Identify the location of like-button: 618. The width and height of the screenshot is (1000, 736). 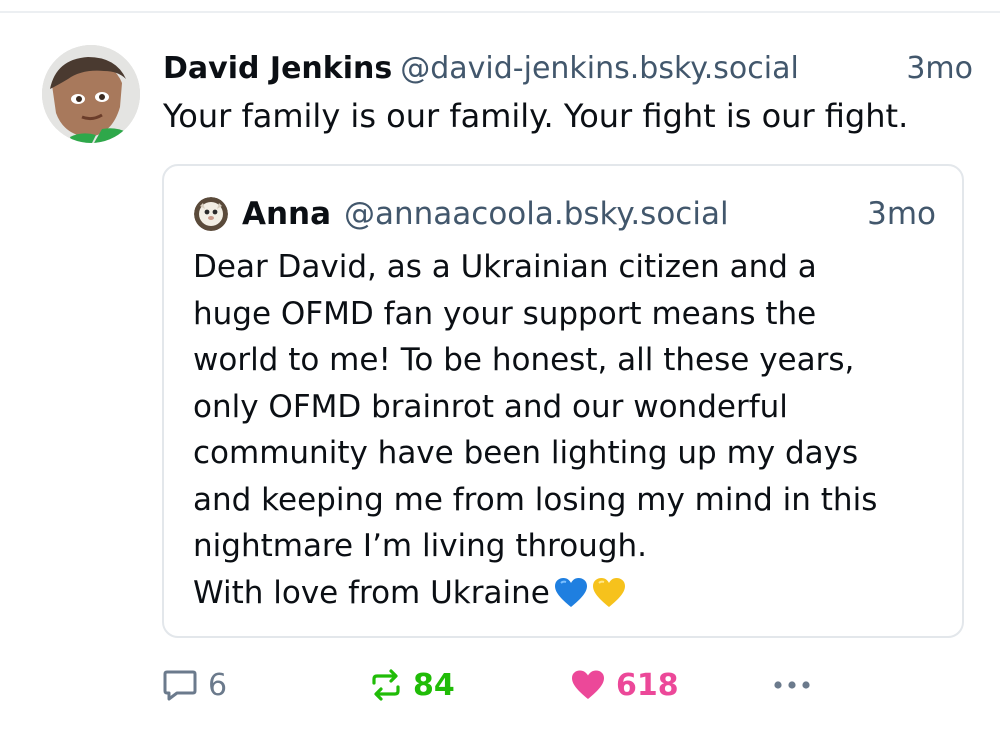
(624, 685).